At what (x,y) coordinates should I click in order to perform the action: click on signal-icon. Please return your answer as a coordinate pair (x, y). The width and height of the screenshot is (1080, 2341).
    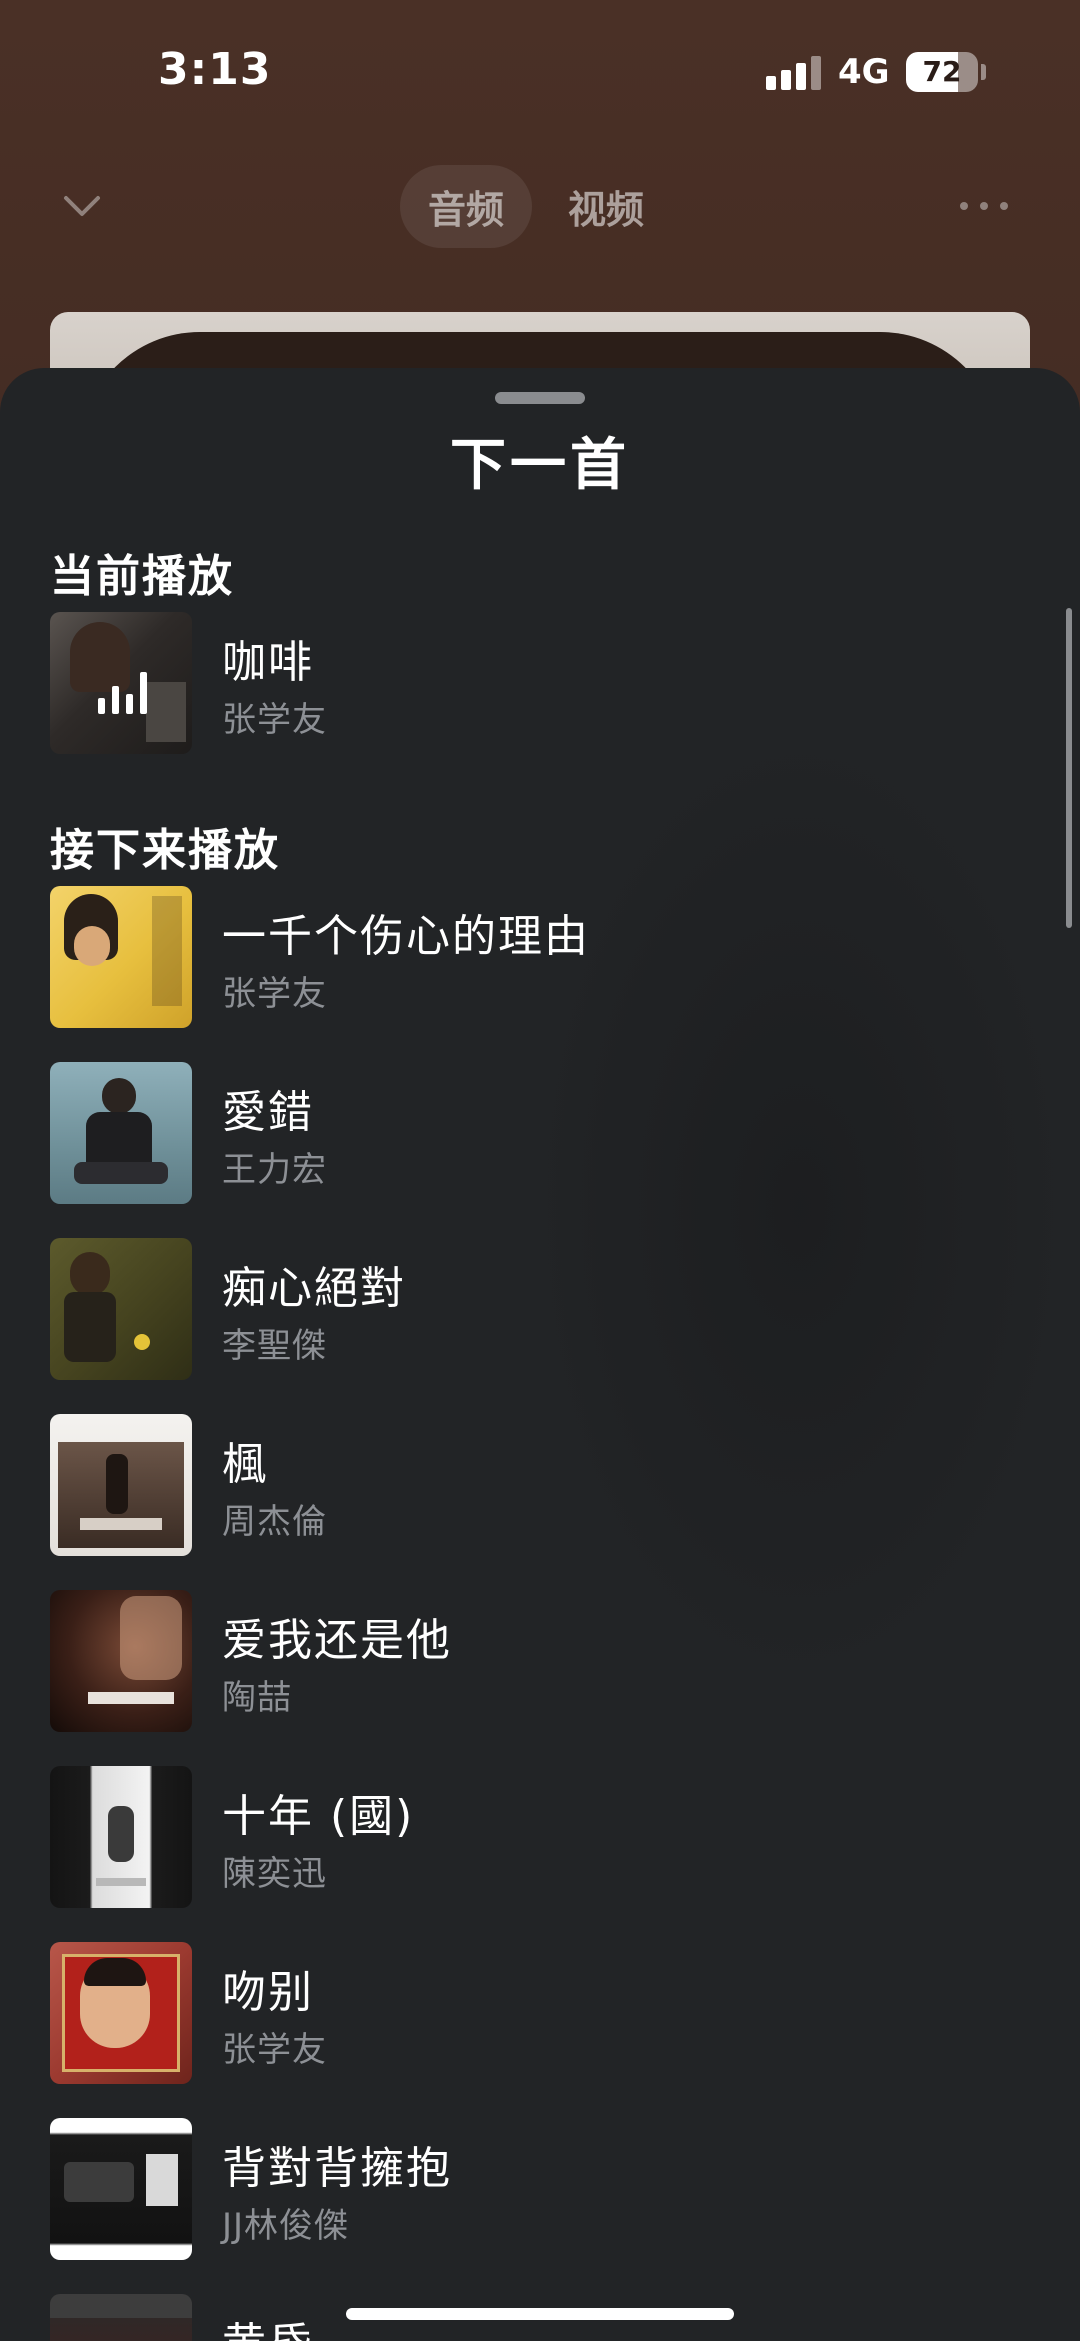
    Looking at the image, I should click on (794, 73).